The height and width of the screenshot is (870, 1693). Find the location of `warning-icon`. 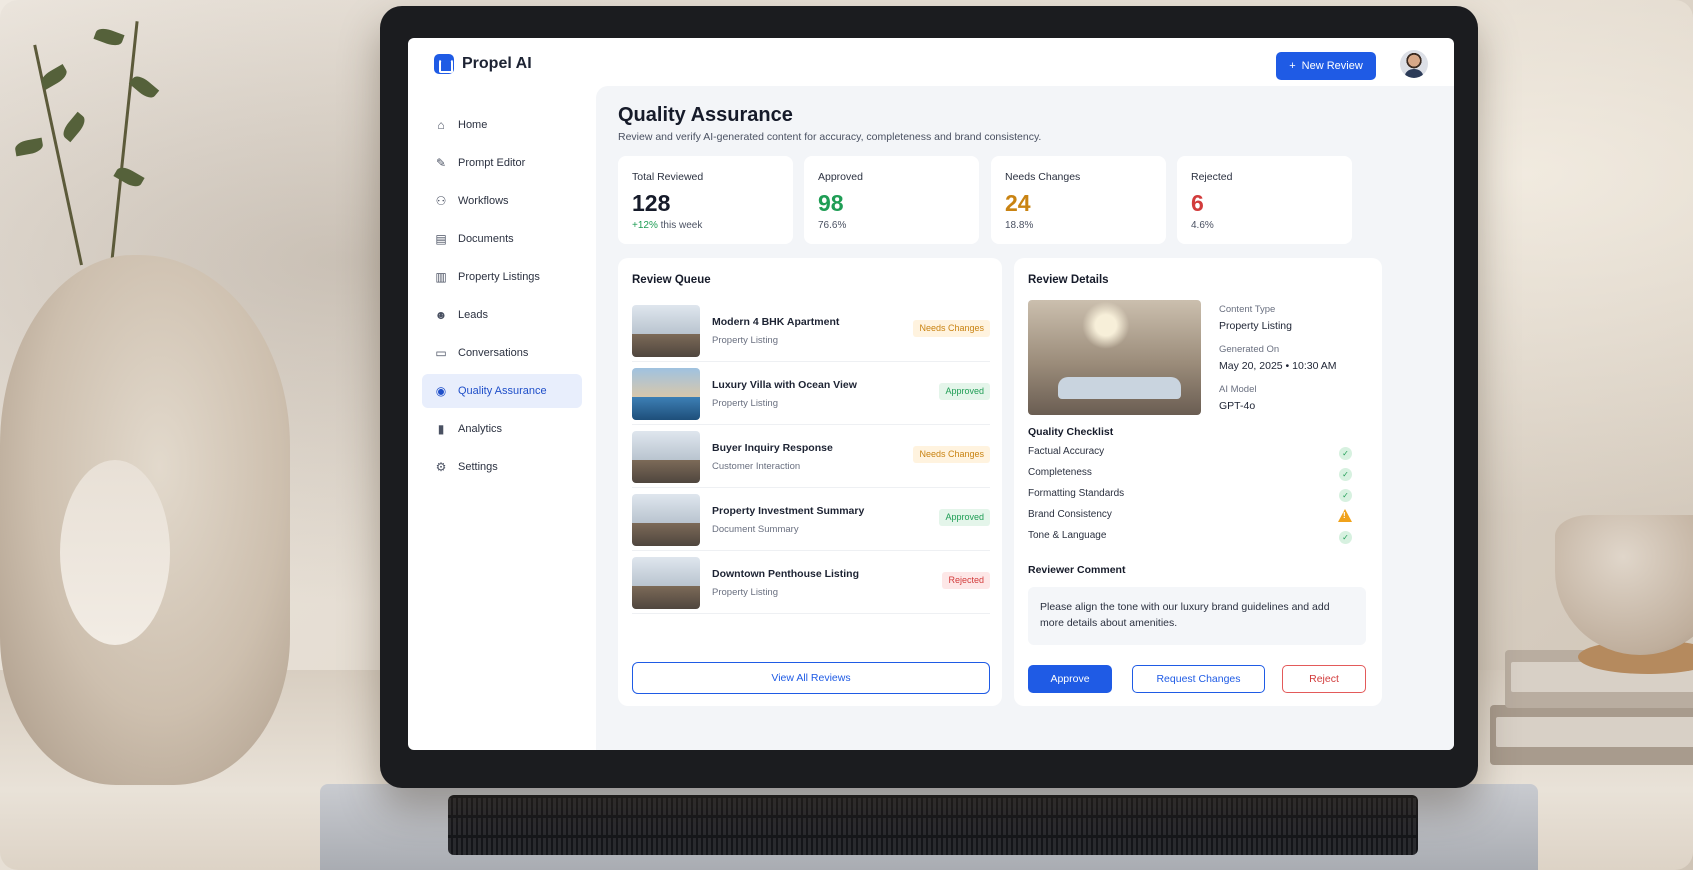

warning-icon is located at coordinates (1345, 515).